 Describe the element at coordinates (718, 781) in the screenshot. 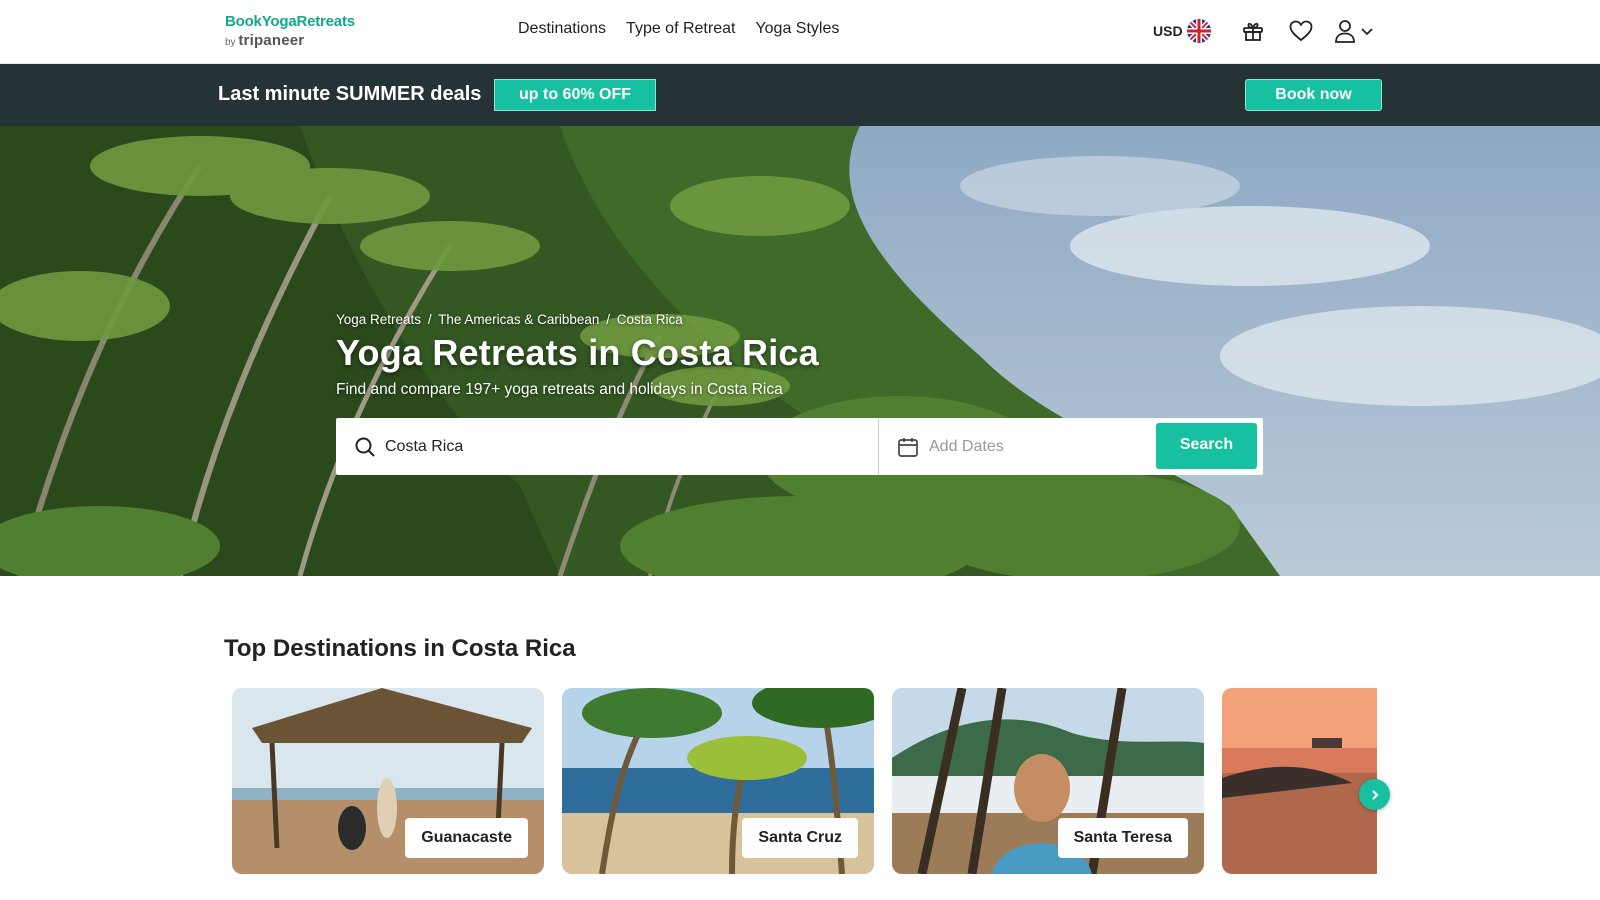

I see `destination-card-santa-cruz: Santa Cruz` at that location.